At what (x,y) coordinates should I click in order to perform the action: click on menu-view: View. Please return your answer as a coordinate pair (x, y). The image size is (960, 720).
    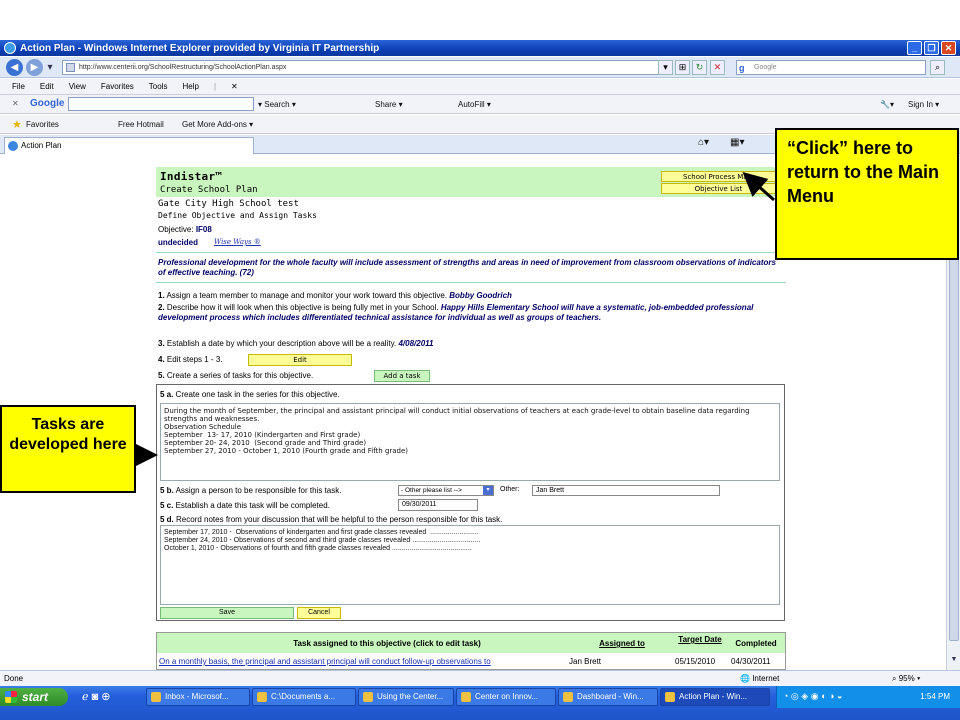
    Looking at the image, I should click on (77, 86).